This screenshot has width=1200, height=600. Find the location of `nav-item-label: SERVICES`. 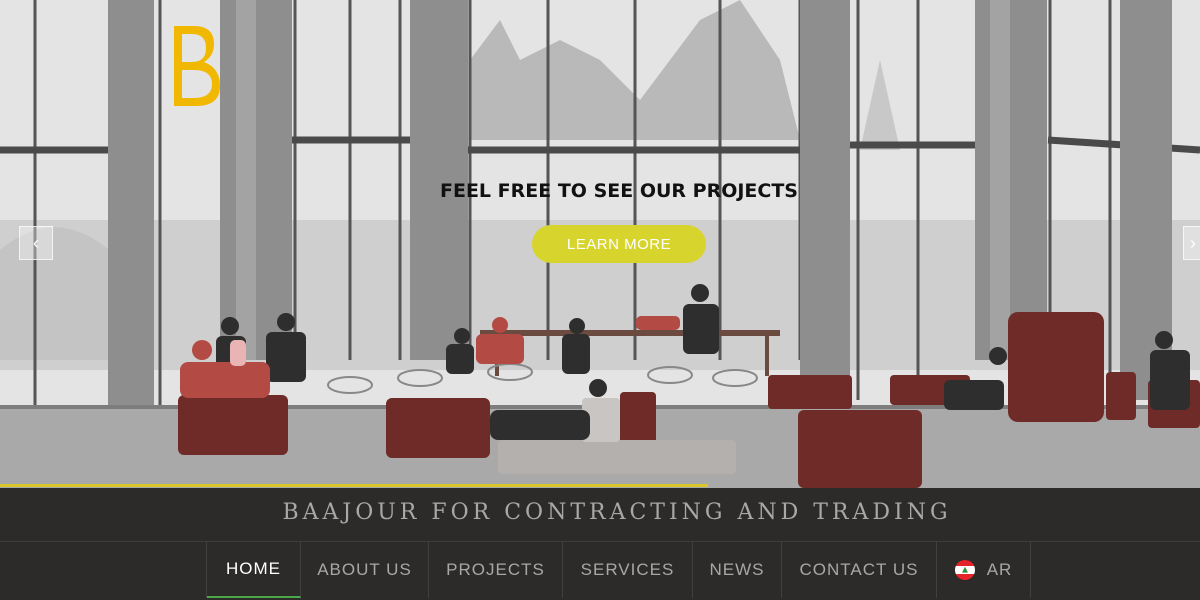

nav-item-label: SERVICES is located at coordinates (627, 569).